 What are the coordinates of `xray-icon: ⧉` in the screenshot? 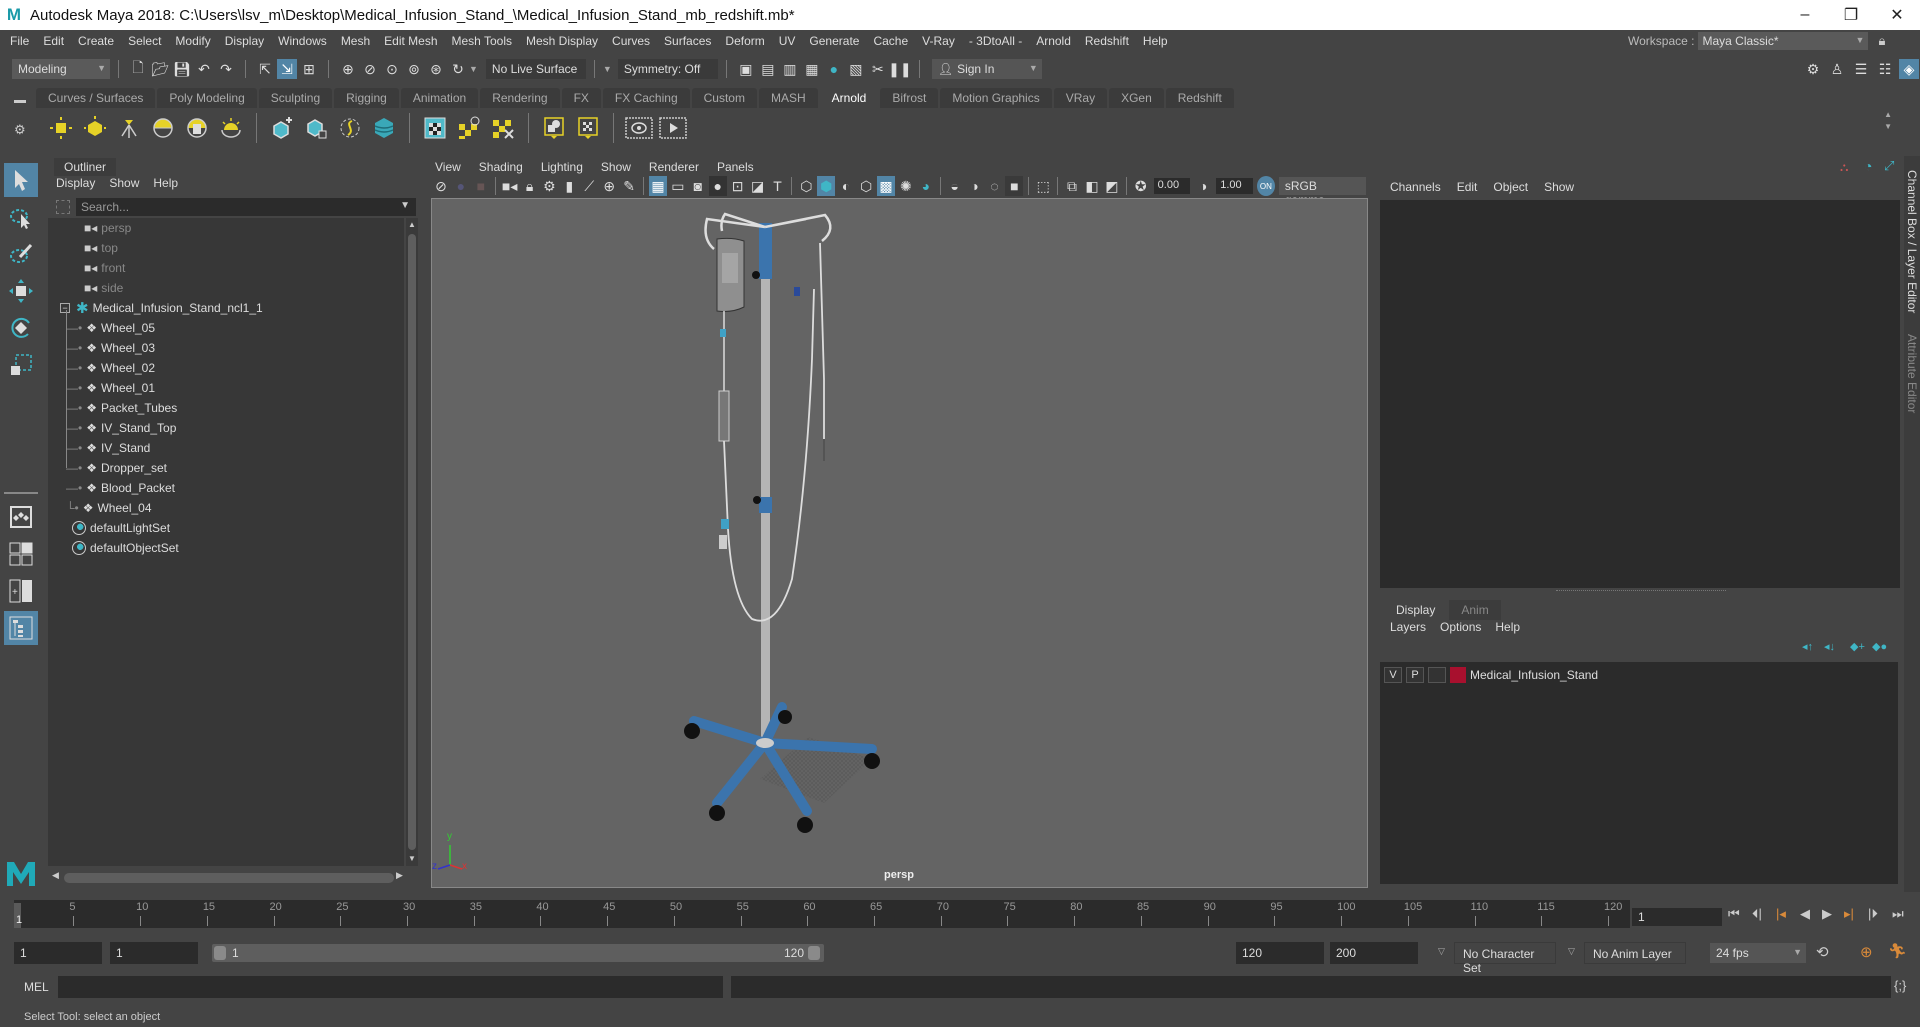 It's located at (1072, 186).